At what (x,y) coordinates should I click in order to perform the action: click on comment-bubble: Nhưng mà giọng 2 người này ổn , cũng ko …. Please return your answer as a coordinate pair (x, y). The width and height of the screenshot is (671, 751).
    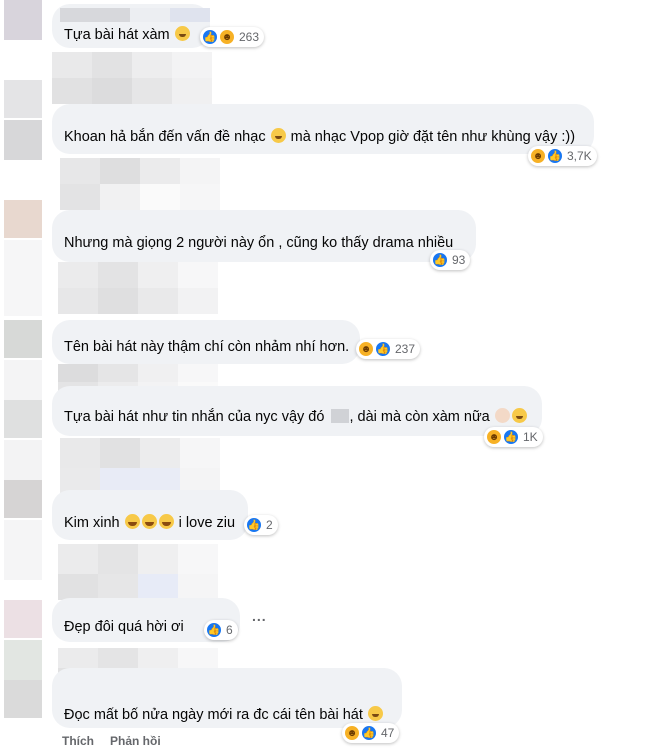
    Looking at the image, I should click on (264, 236).